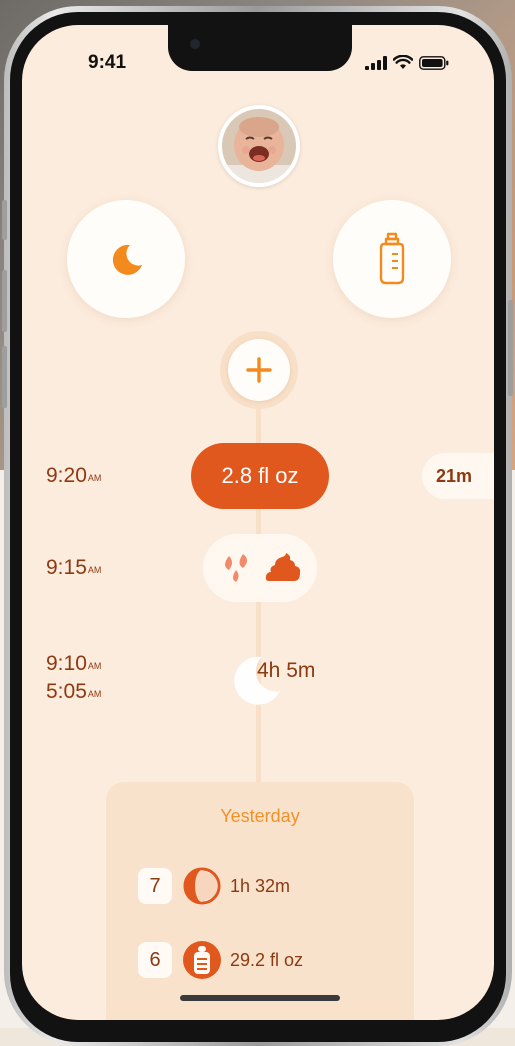 Image resolution: width=515 pixels, height=1046 pixels. Describe the element at coordinates (510, 348) in the screenshot. I see `power-button` at that location.